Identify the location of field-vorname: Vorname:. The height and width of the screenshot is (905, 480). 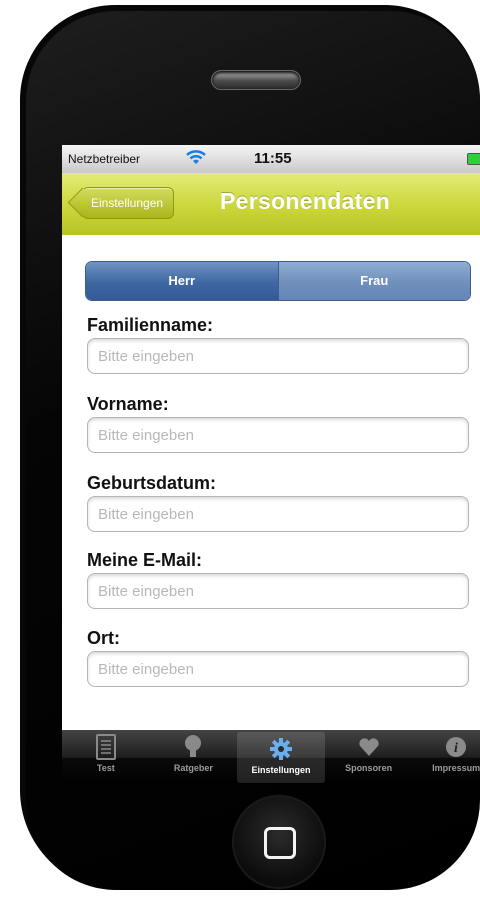
(279, 423).